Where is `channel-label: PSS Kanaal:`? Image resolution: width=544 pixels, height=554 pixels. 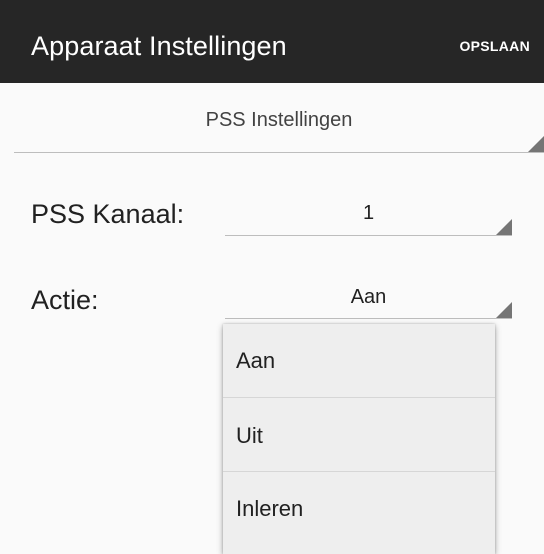
channel-label: PSS Kanaal: is located at coordinates (108, 214).